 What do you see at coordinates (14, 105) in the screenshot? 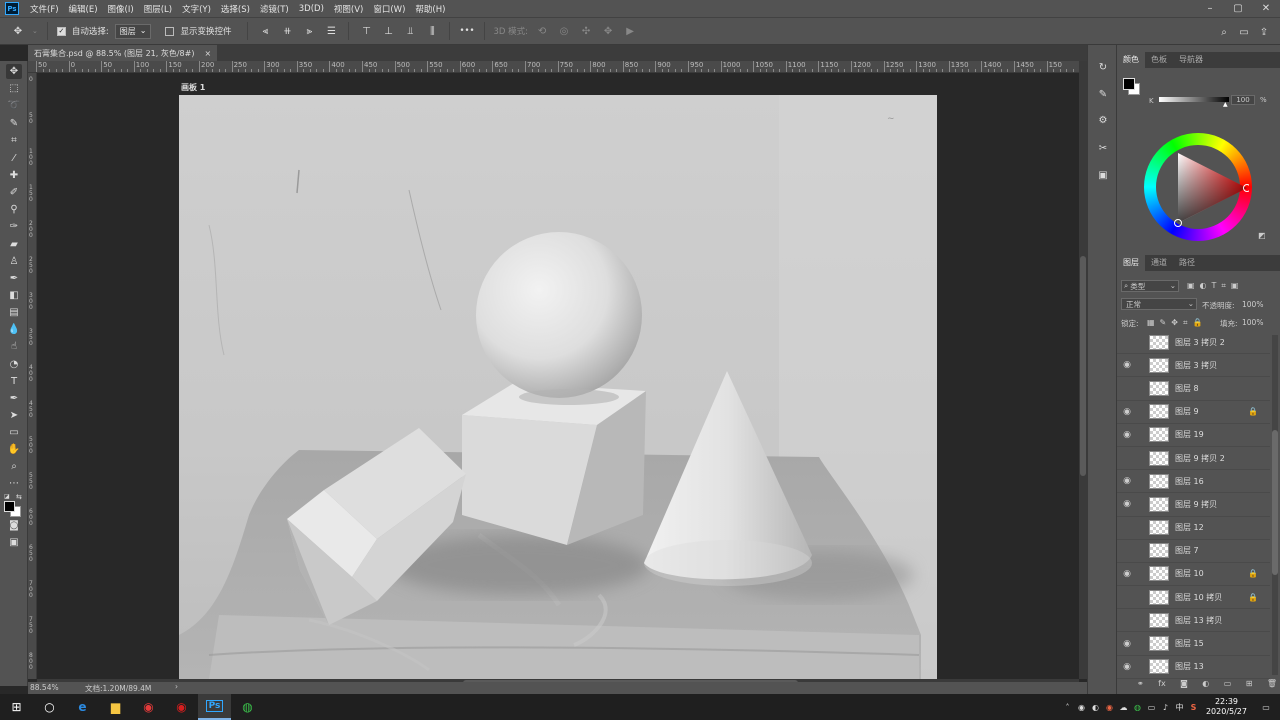
I see `lasso-tool-icon: ➰` at bounding box center [14, 105].